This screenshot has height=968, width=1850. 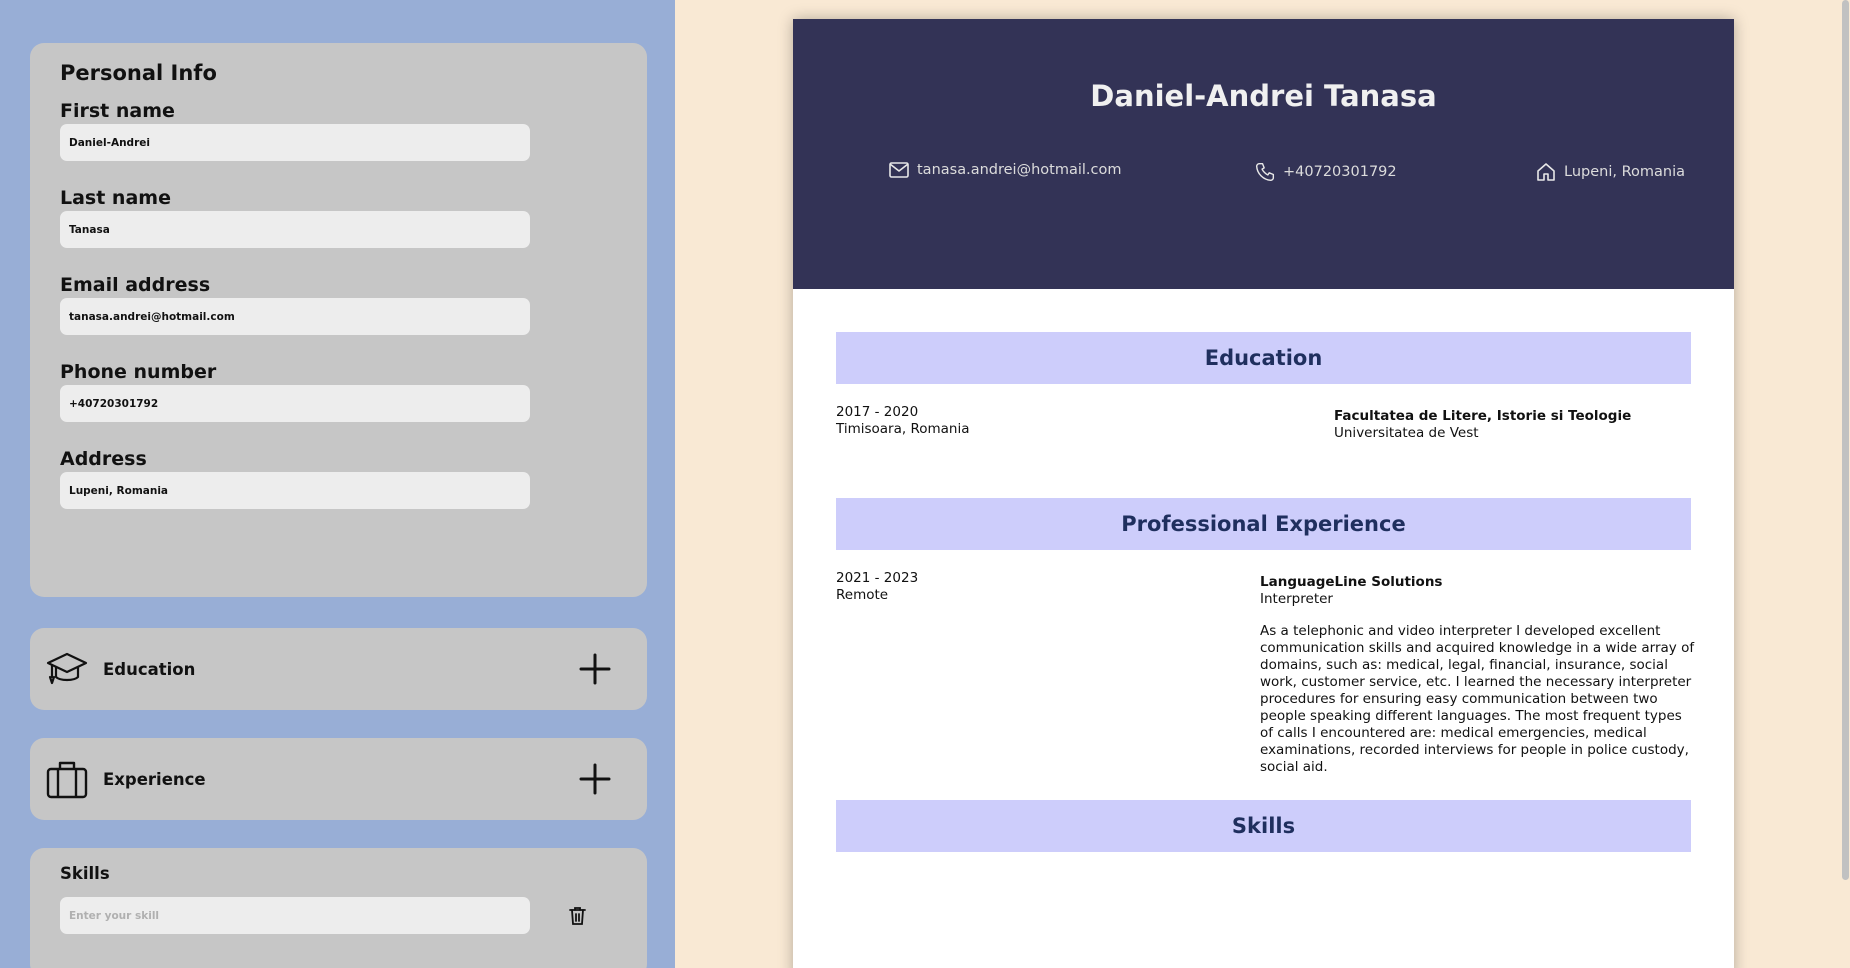 I want to click on add-education-button, so click(x=595, y=669).